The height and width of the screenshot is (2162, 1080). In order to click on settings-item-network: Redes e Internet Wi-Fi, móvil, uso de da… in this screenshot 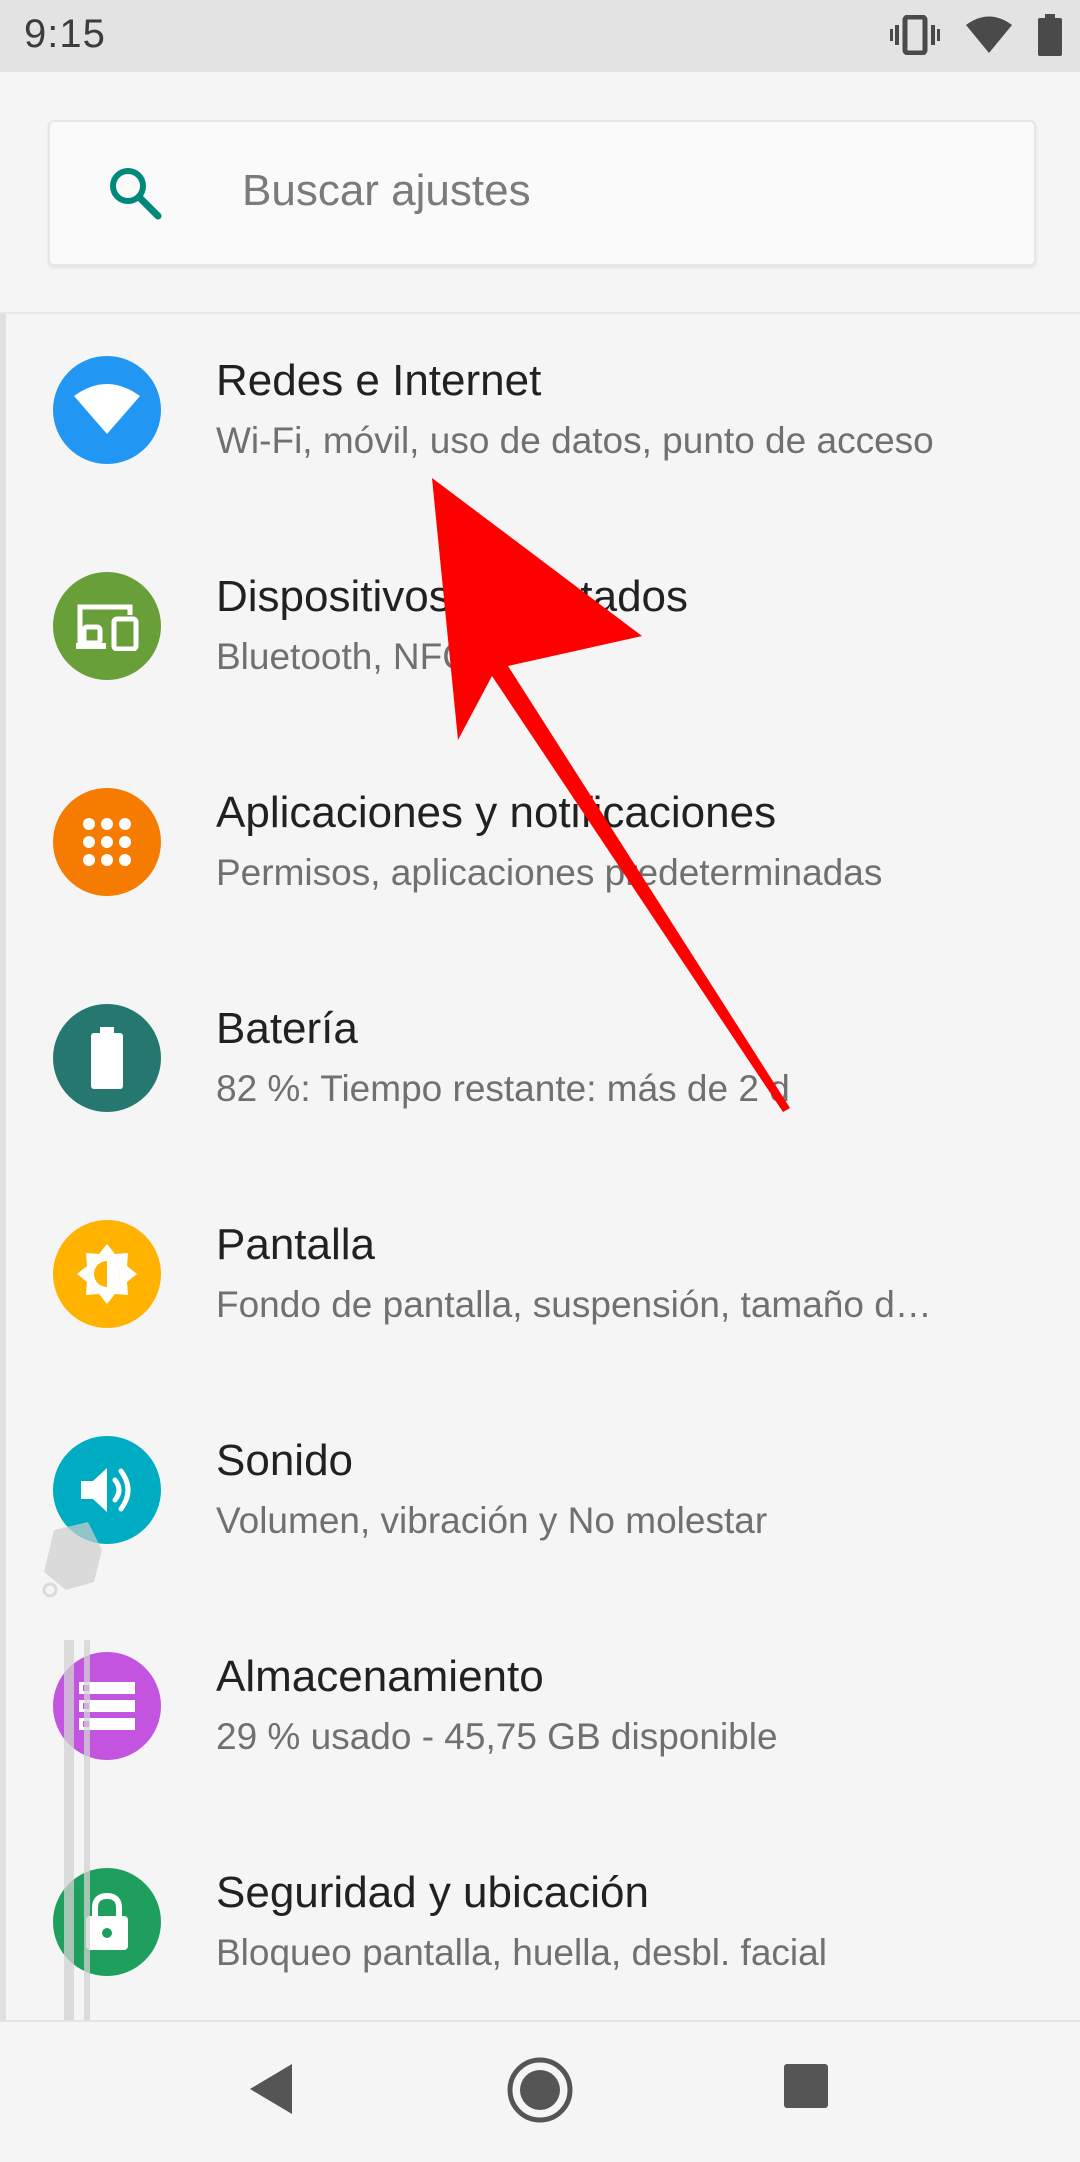, I will do `click(540, 430)`.